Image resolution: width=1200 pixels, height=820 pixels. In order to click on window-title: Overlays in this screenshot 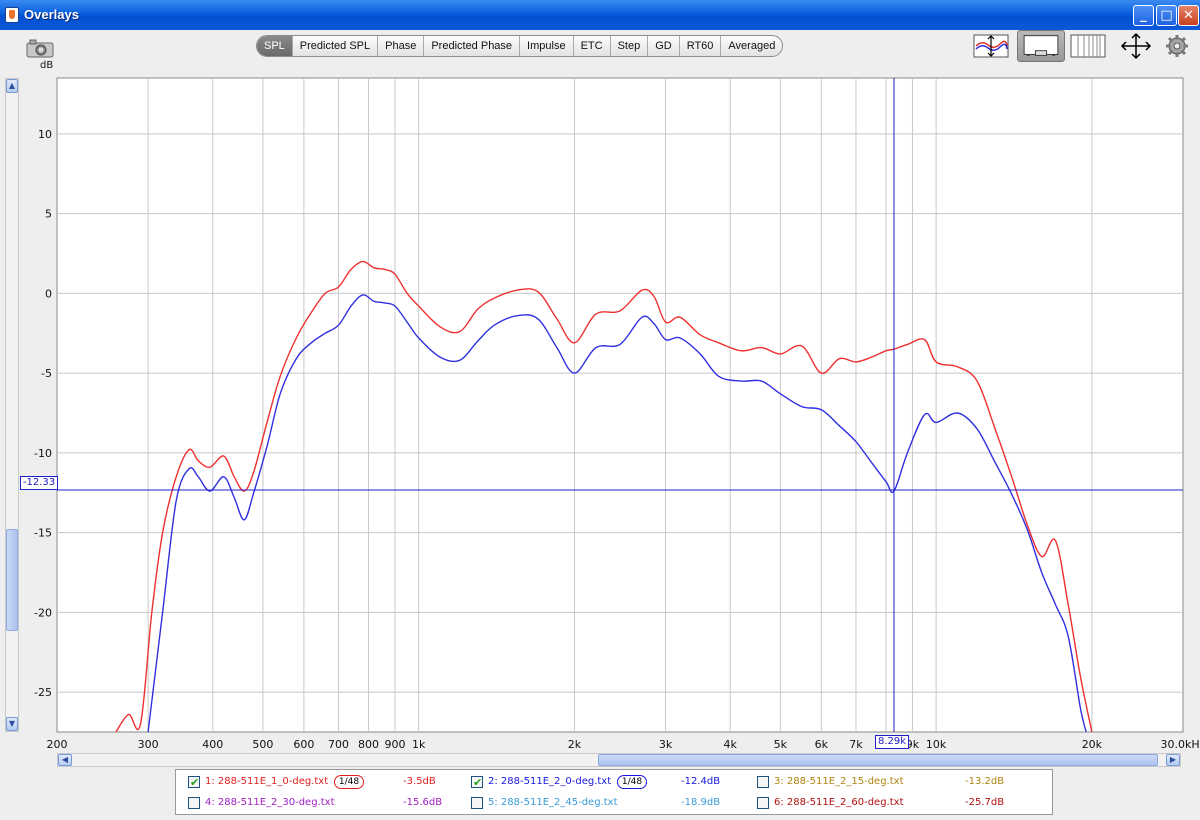, I will do `click(51, 14)`.